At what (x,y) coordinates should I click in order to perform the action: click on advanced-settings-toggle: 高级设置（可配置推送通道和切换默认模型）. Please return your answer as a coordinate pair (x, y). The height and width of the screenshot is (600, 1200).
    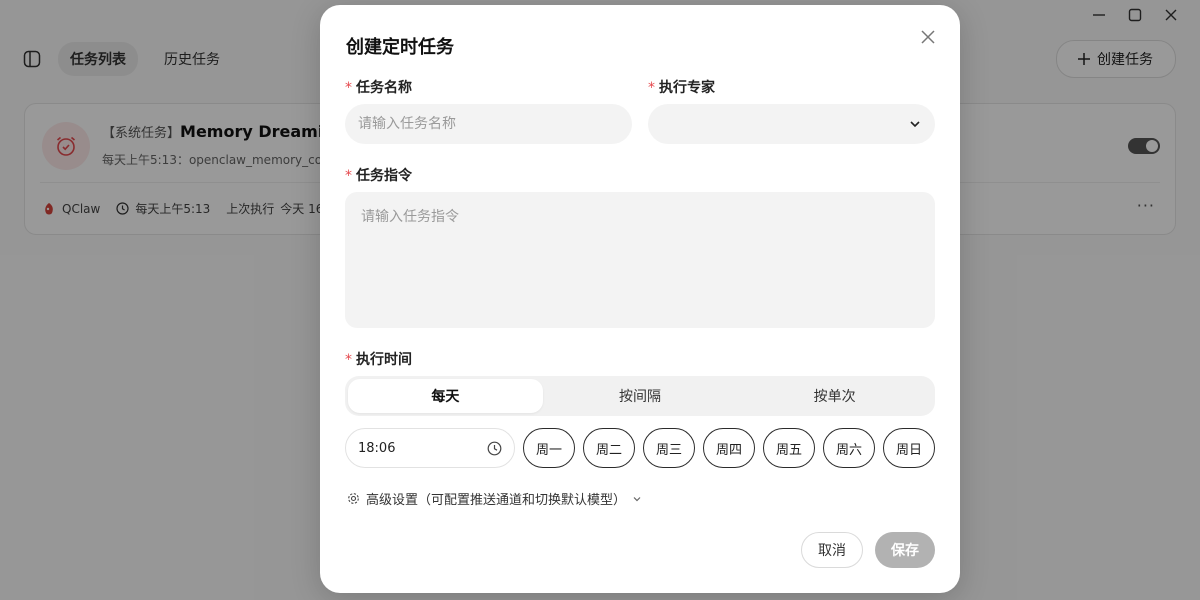
    Looking at the image, I should click on (494, 498).